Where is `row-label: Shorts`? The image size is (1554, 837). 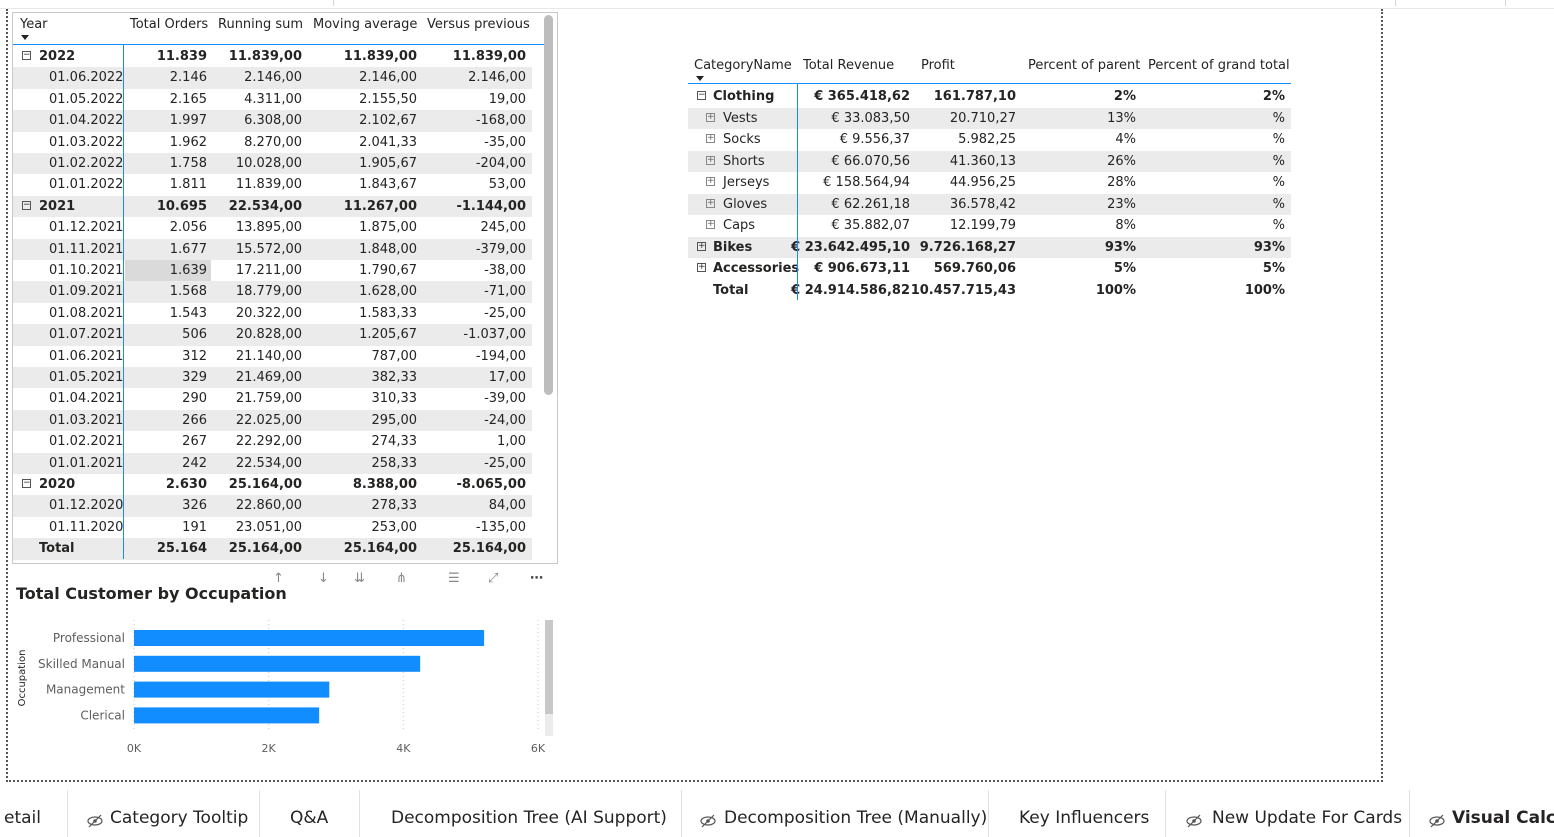 row-label: Shorts is located at coordinates (744, 161).